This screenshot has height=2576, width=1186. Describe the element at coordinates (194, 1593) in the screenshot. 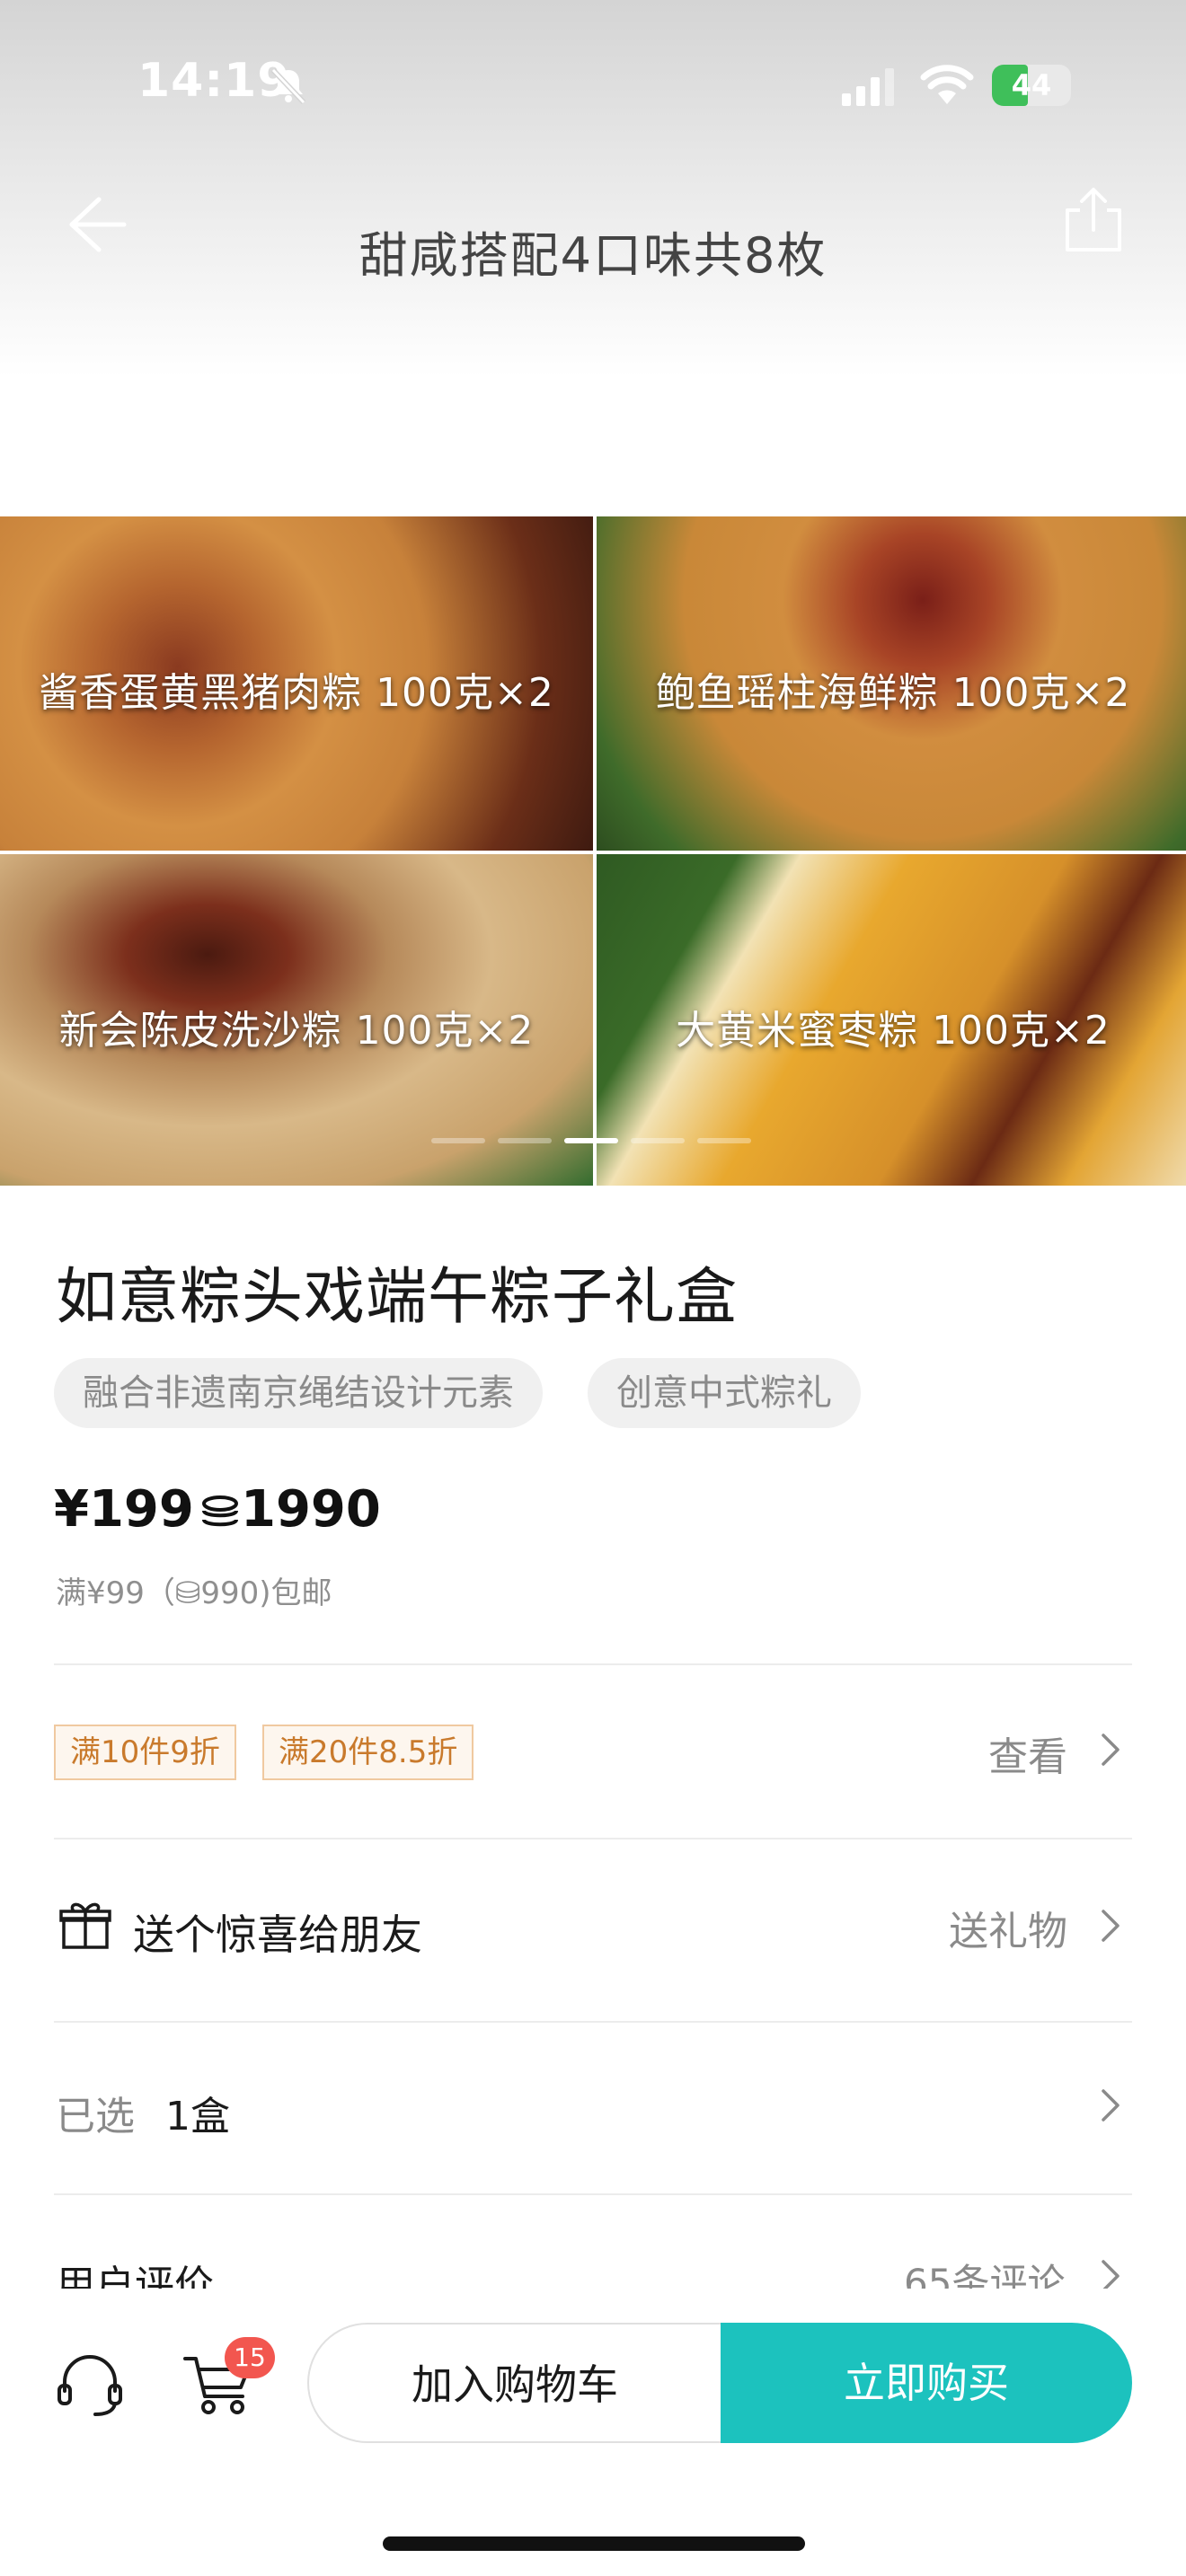

I see `shipping-note: 满¥99（⛁990)包邮` at that location.